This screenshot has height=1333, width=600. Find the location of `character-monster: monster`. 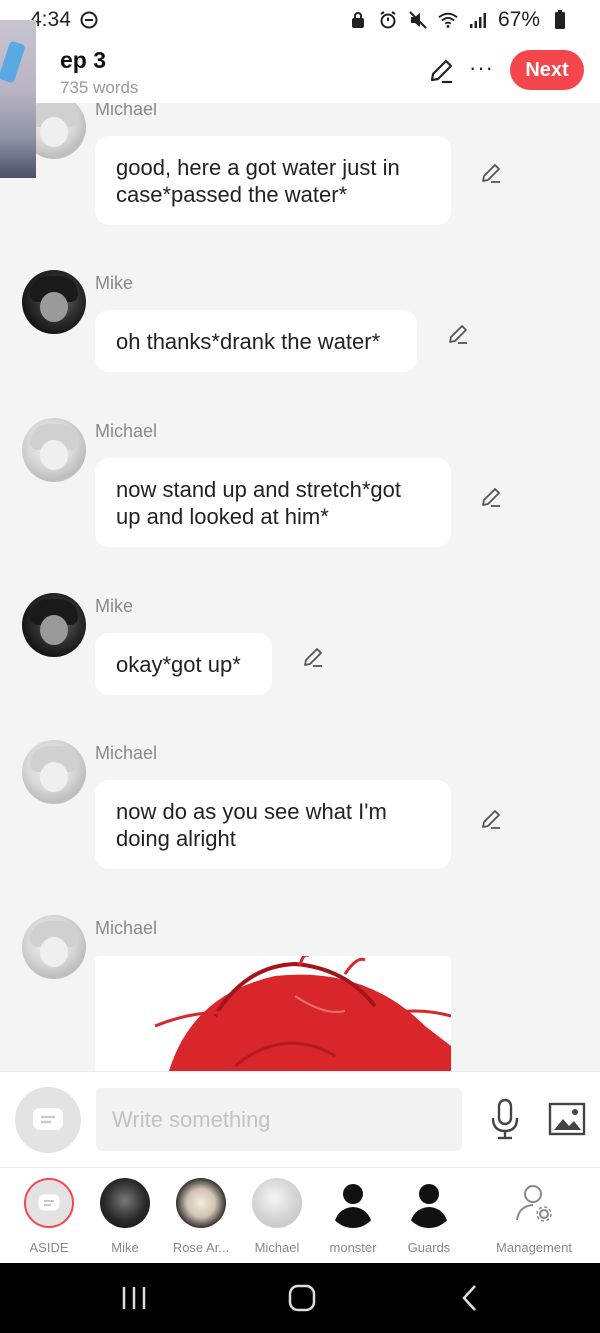

character-monster: monster is located at coordinates (353, 1216).